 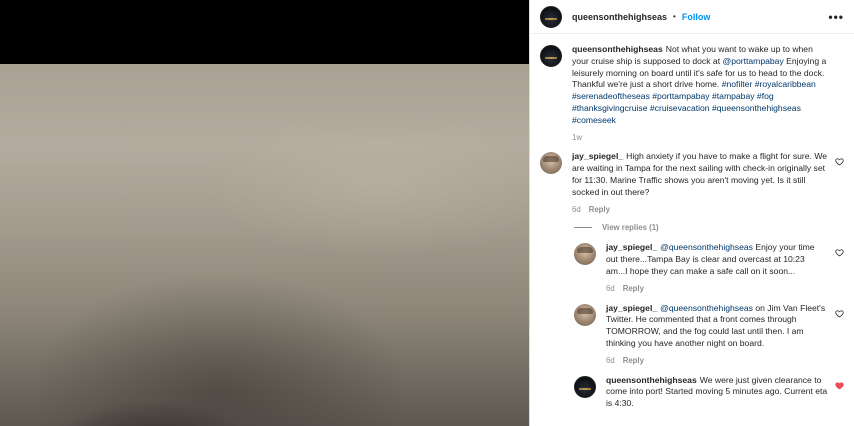 I want to click on more-options-icon: •••, so click(x=836, y=17).